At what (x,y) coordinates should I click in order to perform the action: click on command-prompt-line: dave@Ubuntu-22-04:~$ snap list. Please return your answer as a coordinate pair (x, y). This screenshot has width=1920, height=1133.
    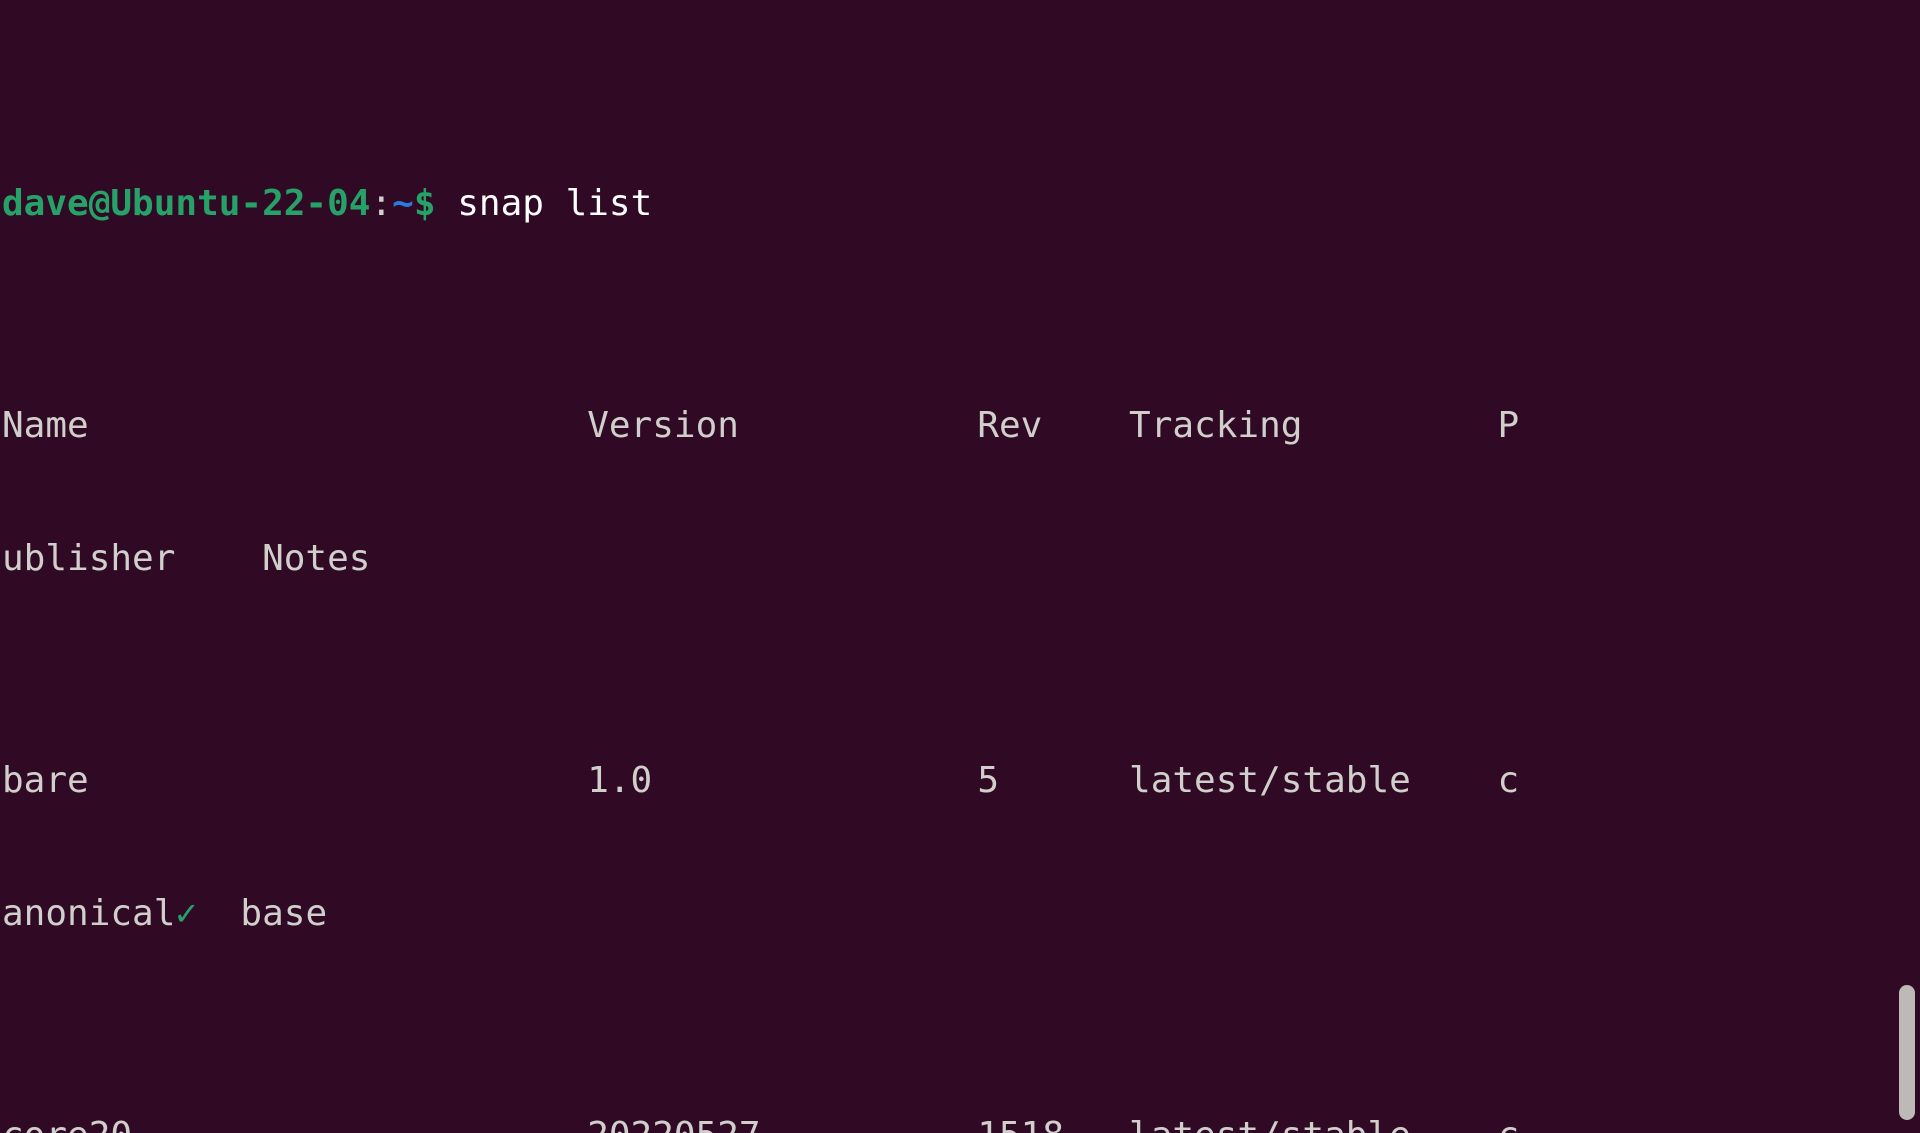
    Looking at the image, I should click on (961, 204).